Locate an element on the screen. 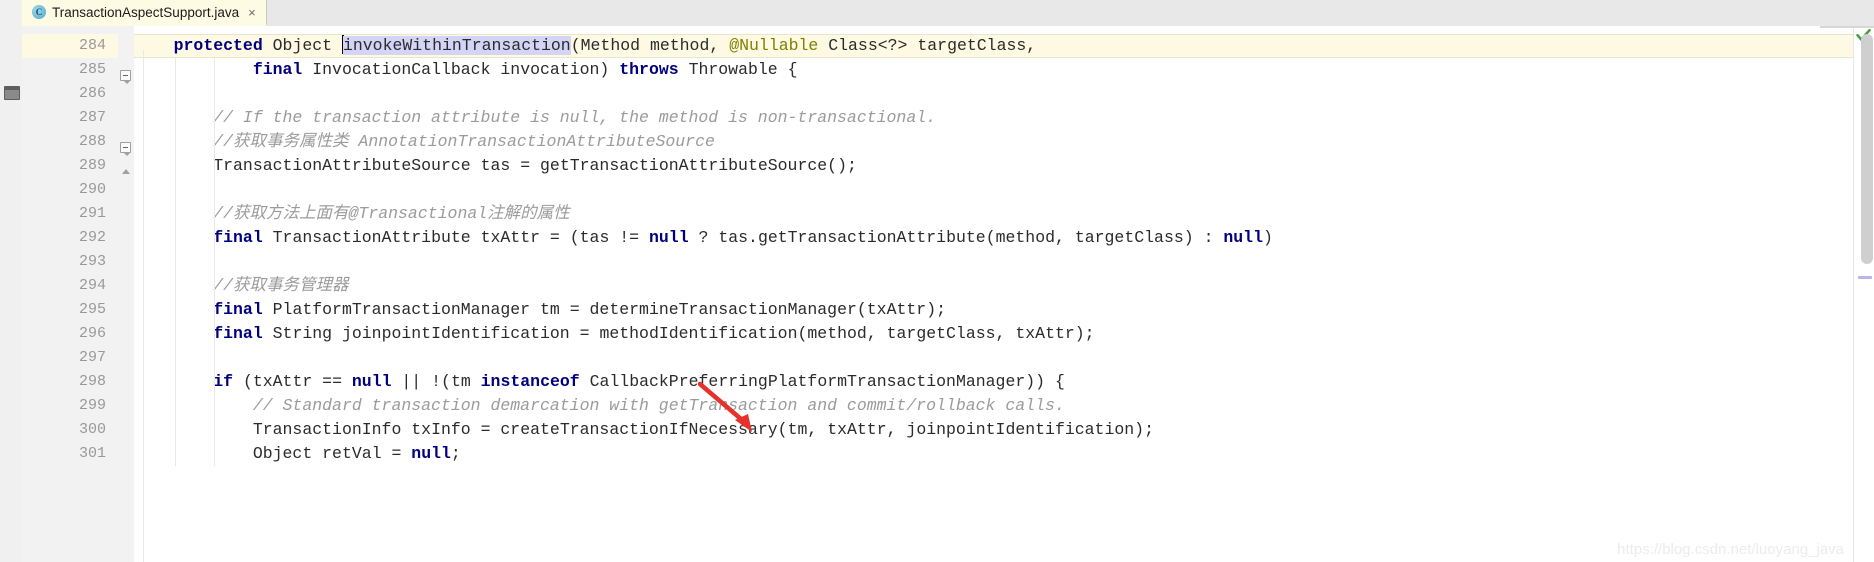 The image size is (1874, 562). tab-transactionaspectsupport: C TransactionAspectSupport.java × is located at coordinates (144, 13).